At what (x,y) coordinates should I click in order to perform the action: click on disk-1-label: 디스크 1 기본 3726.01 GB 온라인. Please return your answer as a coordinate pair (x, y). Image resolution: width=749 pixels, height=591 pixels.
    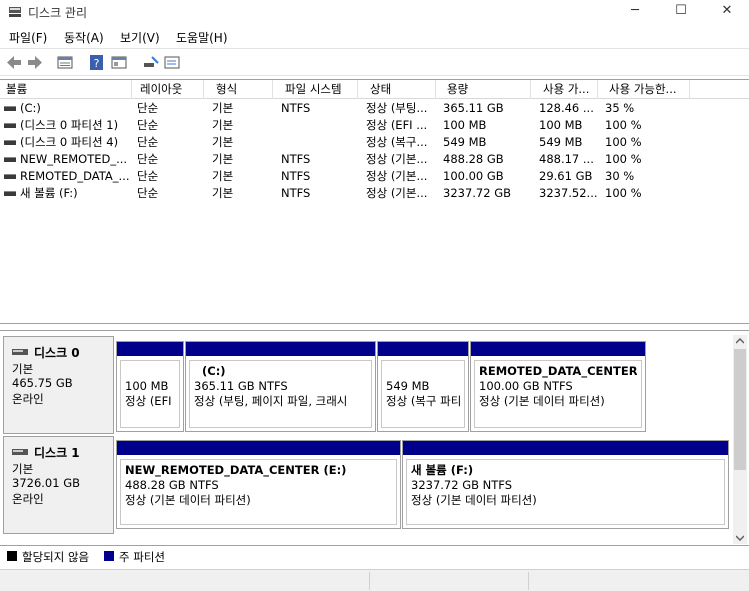
    Looking at the image, I should click on (58, 485).